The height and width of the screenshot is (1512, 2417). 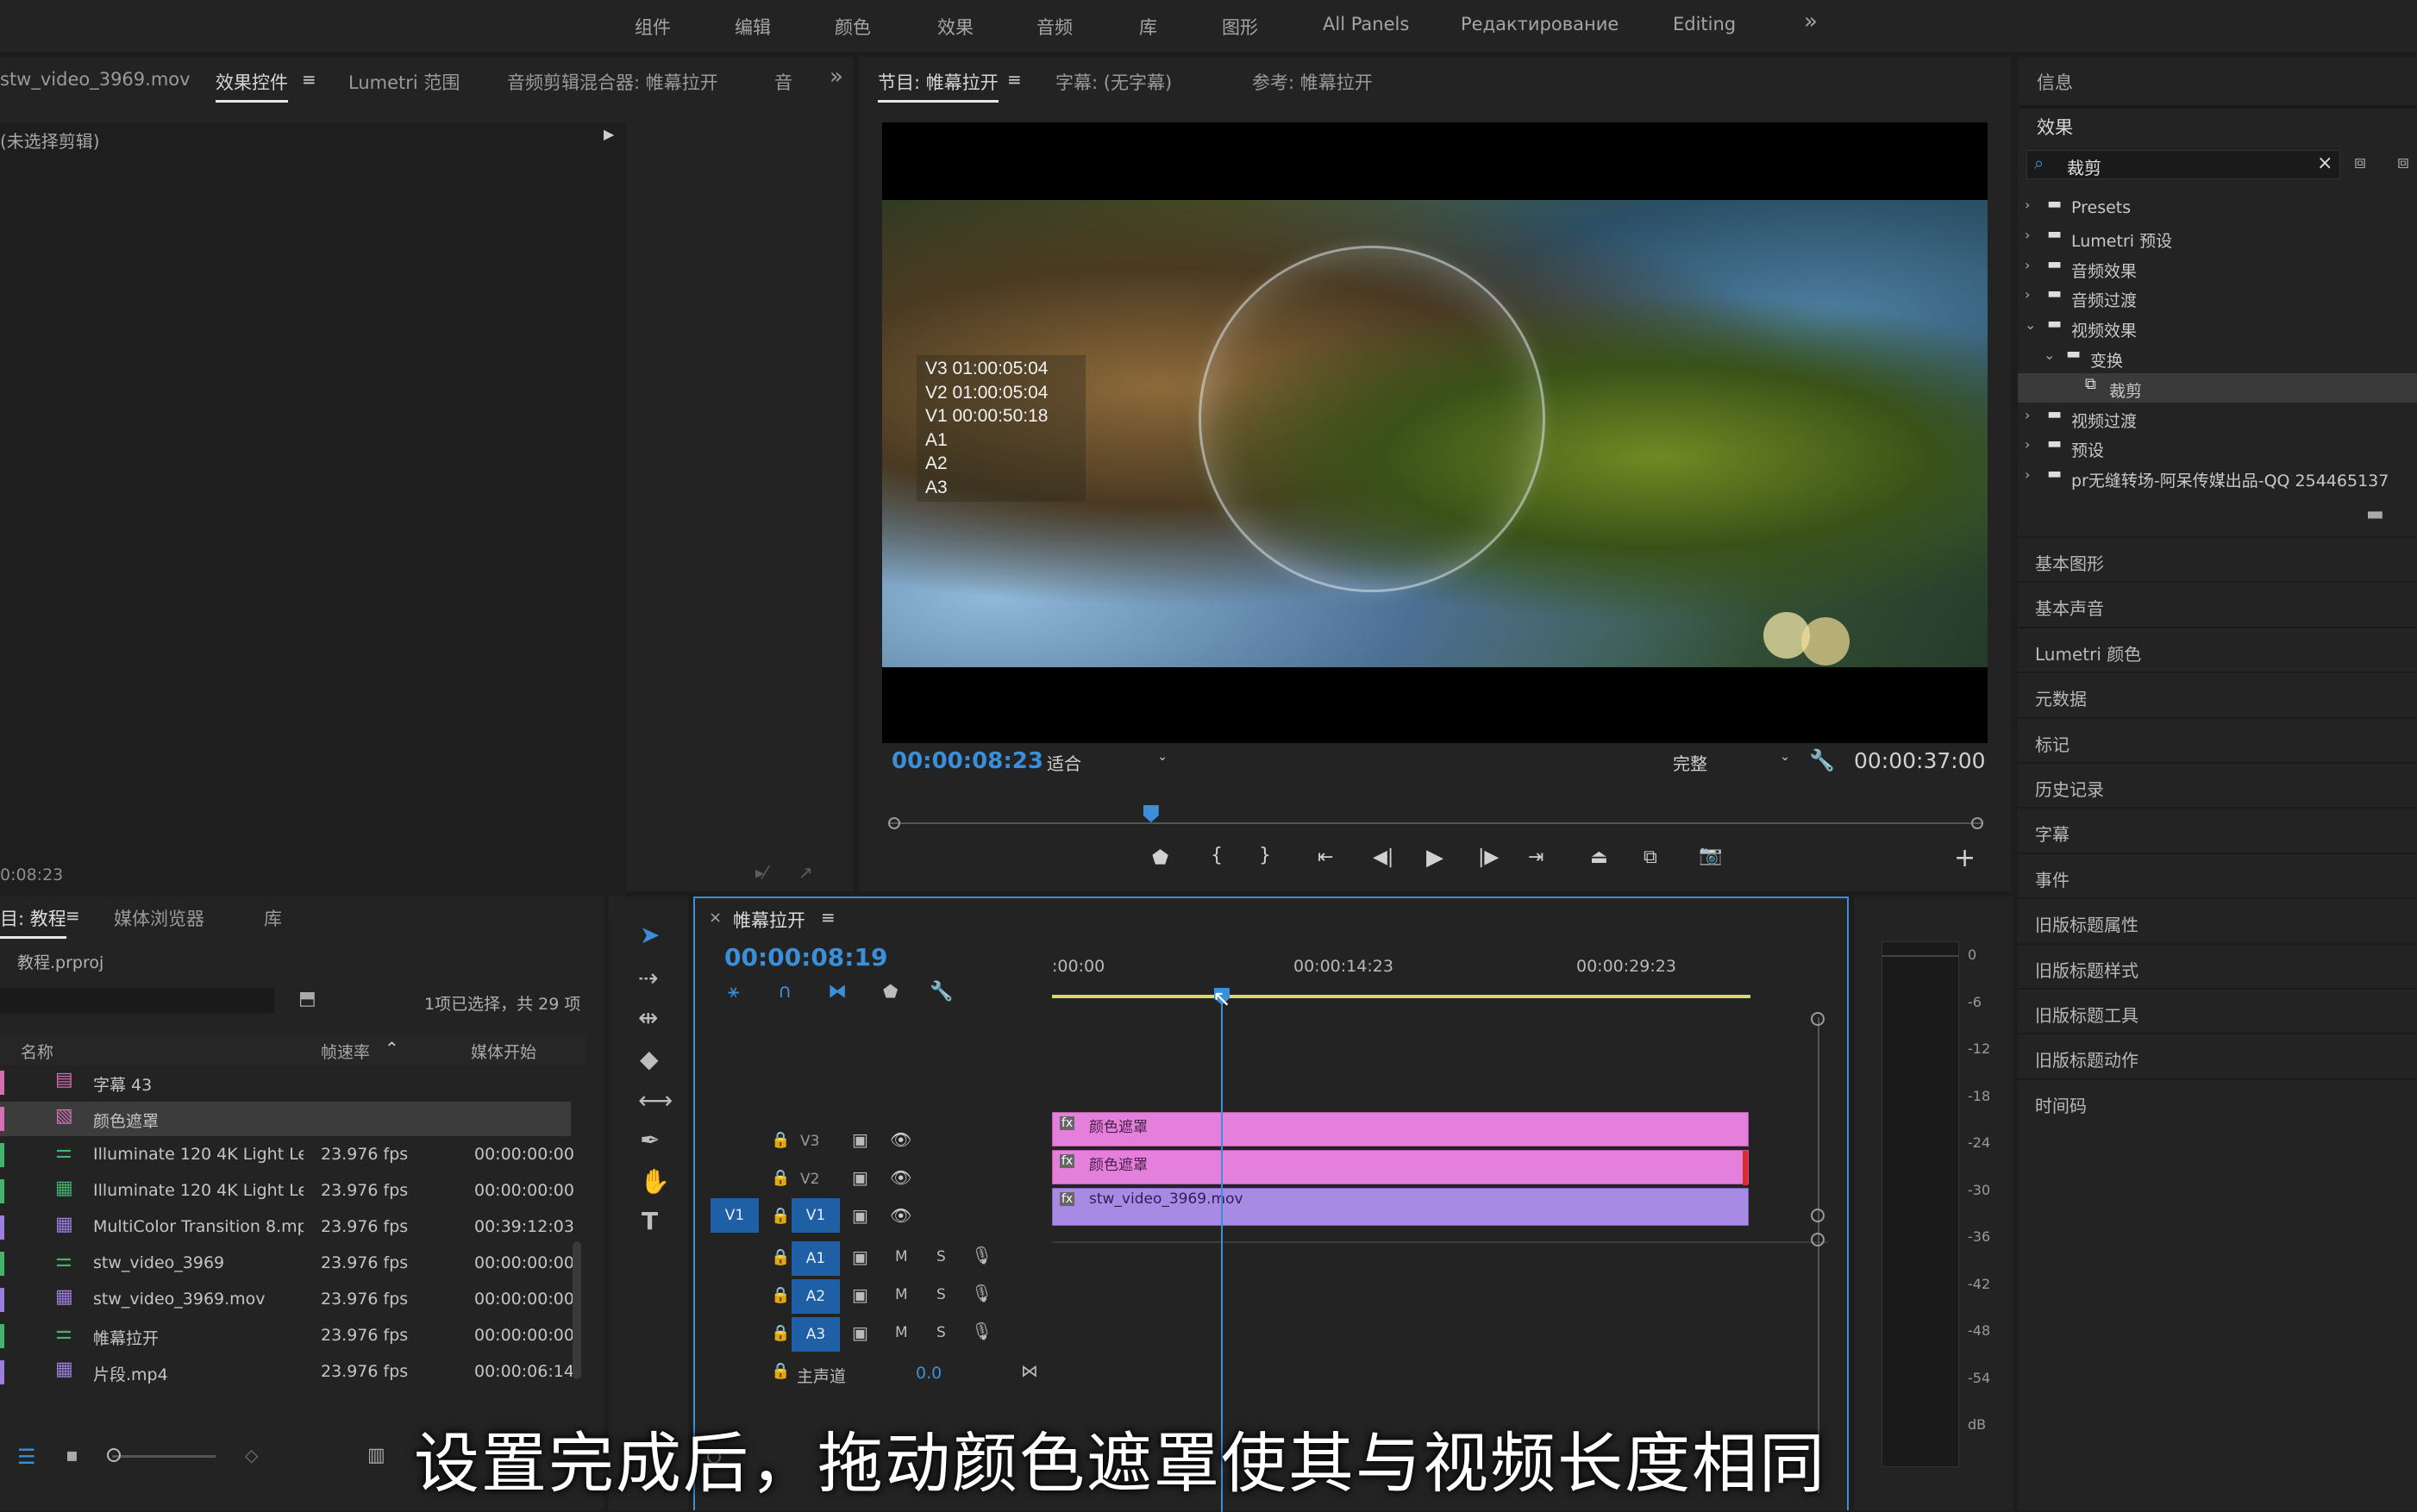 What do you see at coordinates (2217, 327) in the screenshot?
I see `effects-tree-item: ⌄ ▬ 视频效果` at bounding box center [2217, 327].